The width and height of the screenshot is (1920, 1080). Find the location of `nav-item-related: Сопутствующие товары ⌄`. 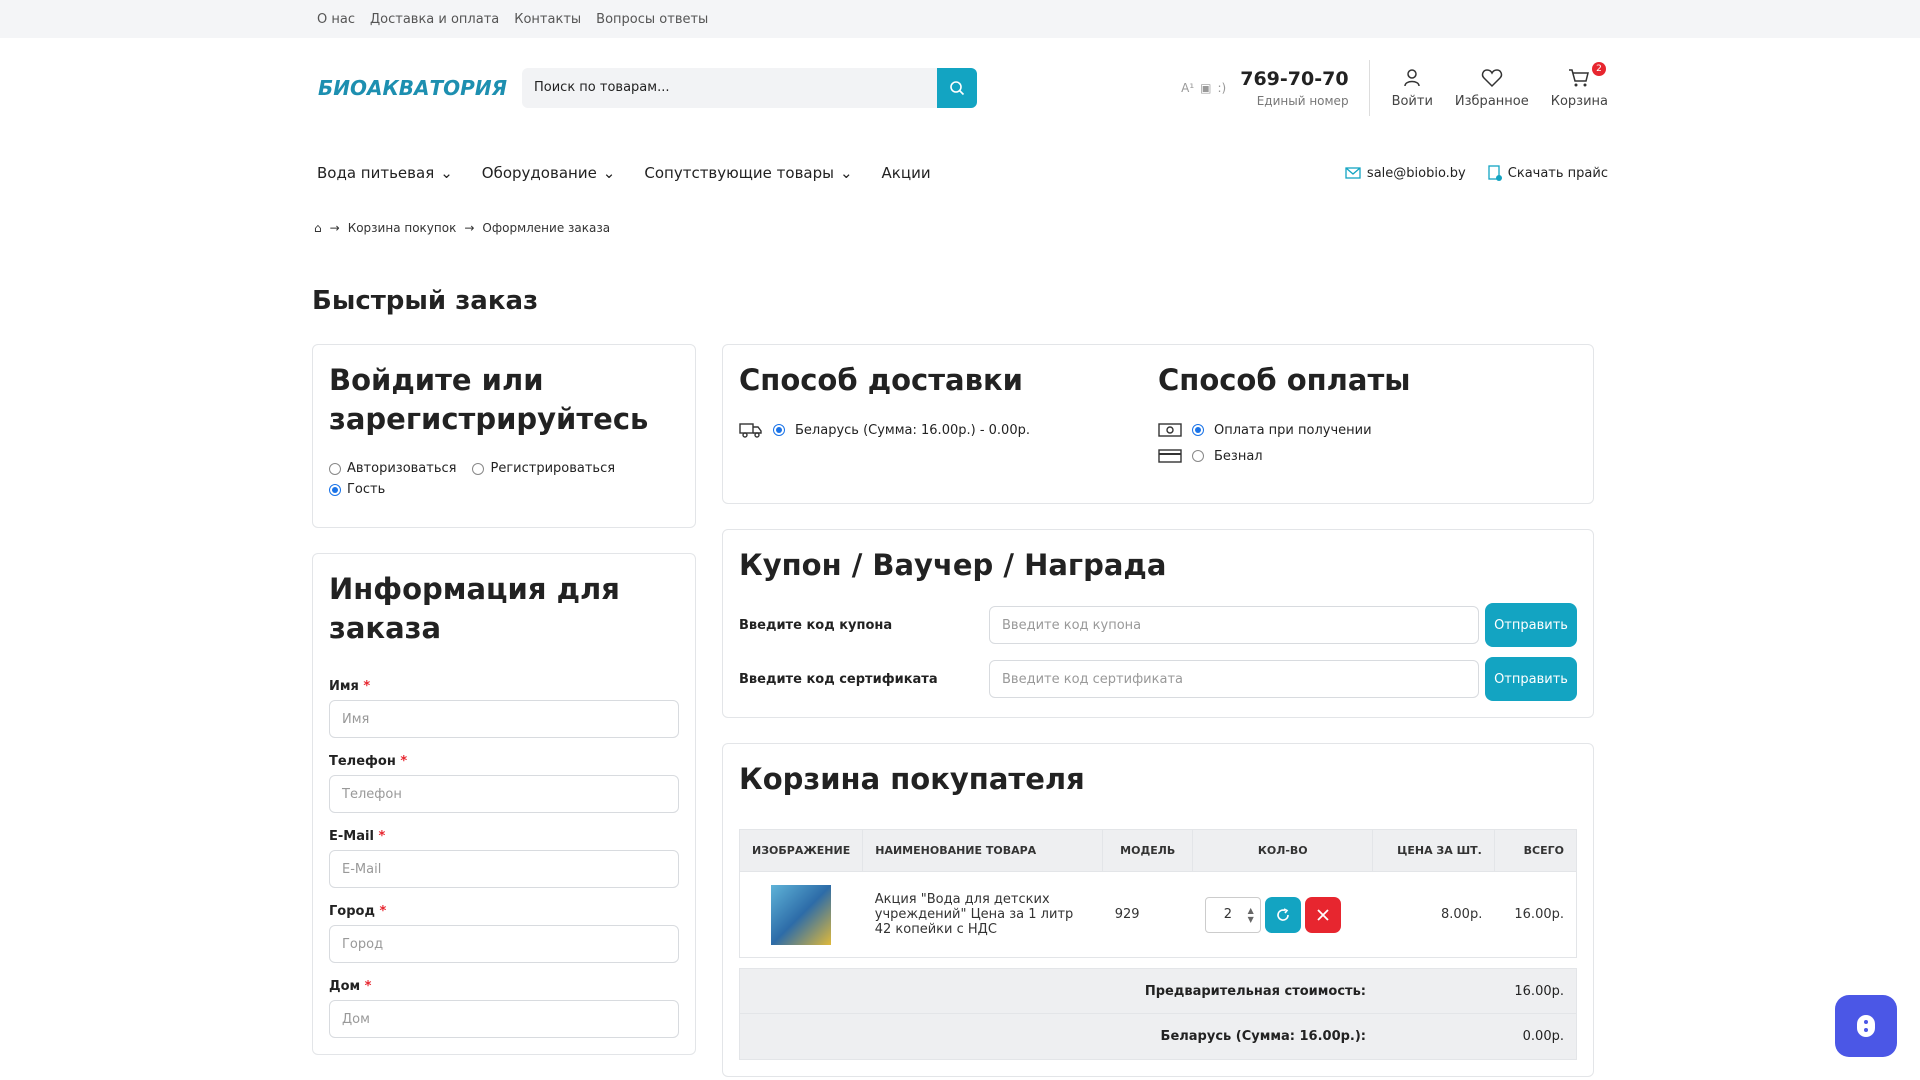

nav-item-related: Сопутствующие товары ⌄ is located at coordinates (745, 173).